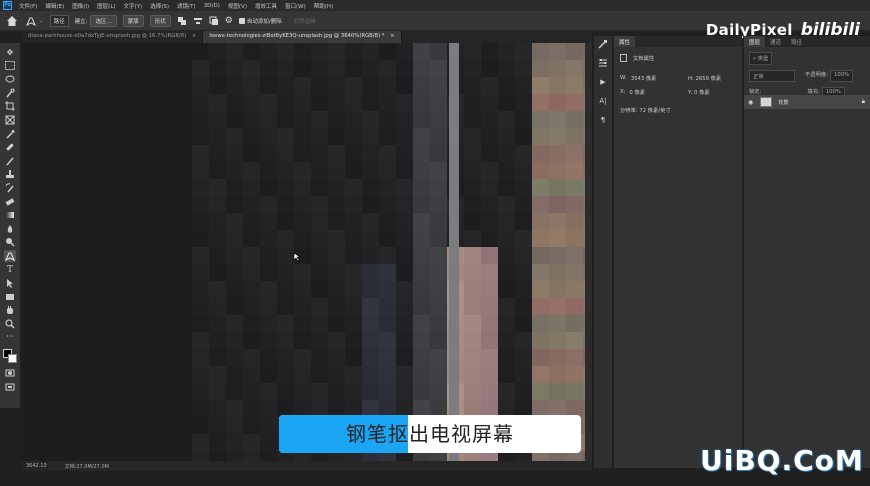  What do you see at coordinates (10, 373) in the screenshot?
I see `quick-mask-icon` at bounding box center [10, 373].